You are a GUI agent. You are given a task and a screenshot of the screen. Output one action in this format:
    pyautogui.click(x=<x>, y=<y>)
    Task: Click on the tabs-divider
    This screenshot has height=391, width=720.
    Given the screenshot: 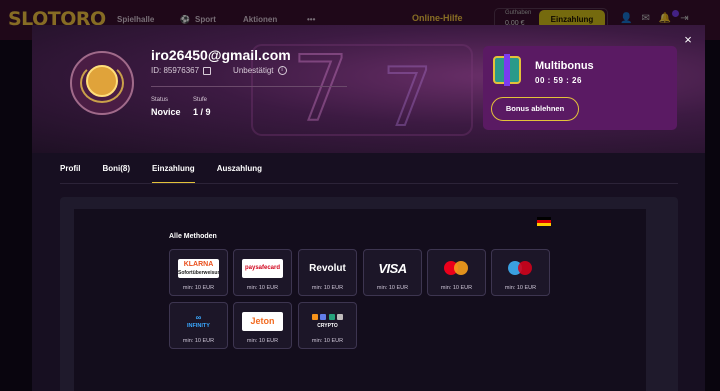 What is the action you would take?
    pyautogui.click(x=369, y=183)
    